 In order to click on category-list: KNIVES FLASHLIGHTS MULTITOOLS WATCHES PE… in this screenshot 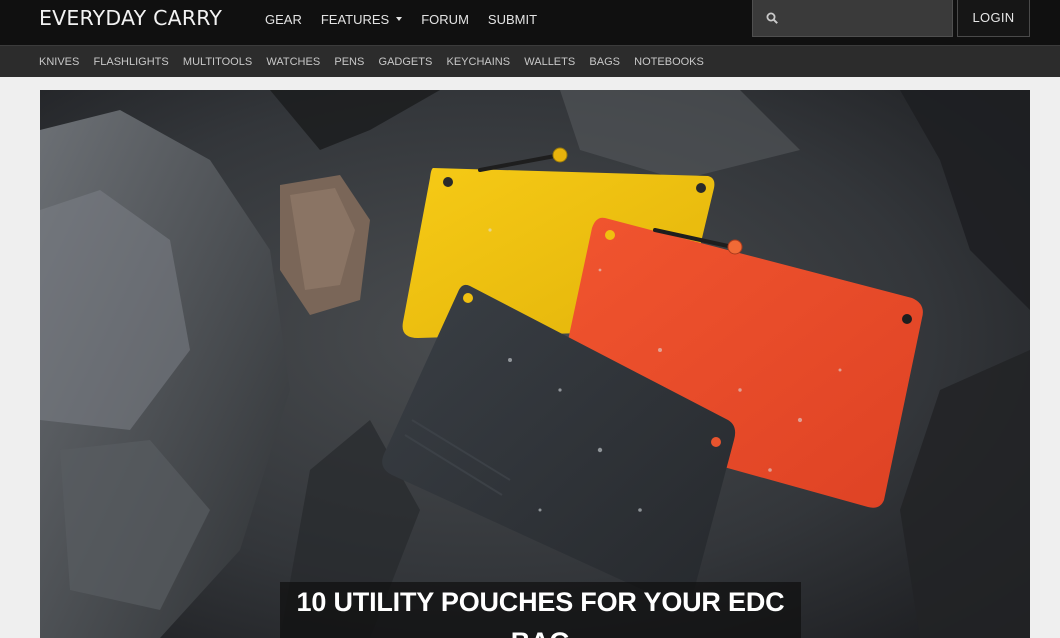, I will do `click(378, 62)`.